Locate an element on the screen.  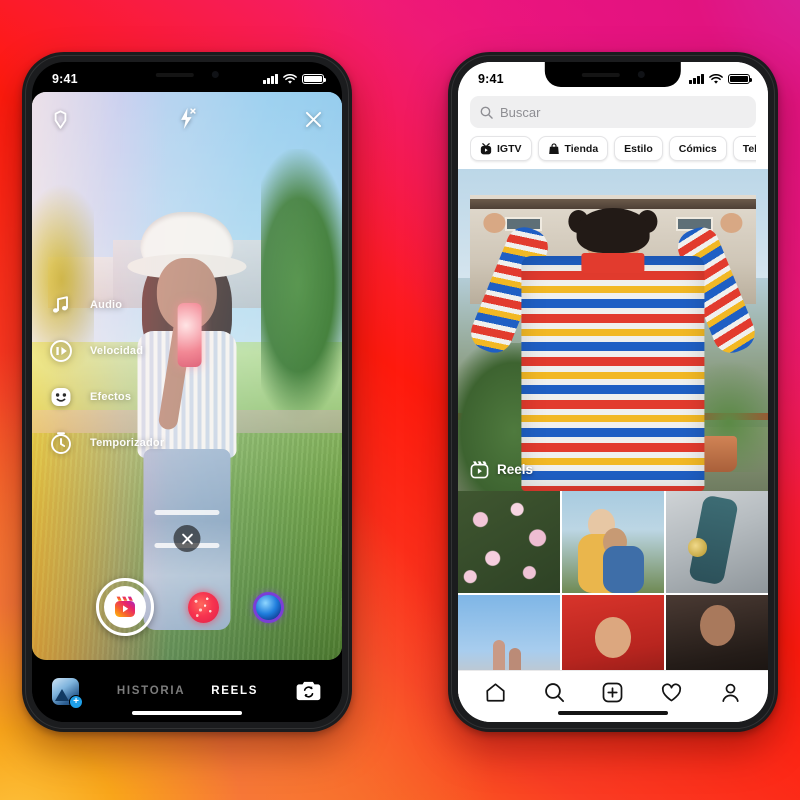
tool-speed: Velocidad is located at coordinates (106, 351).